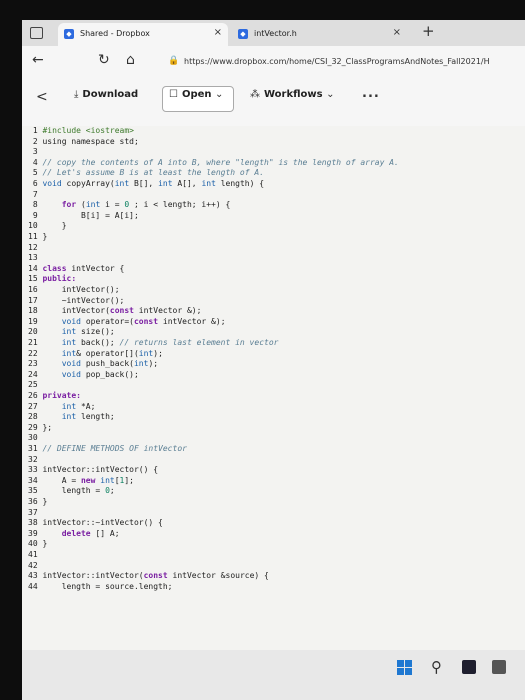  What do you see at coordinates (109, 321) in the screenshot?
I see `code-token: operator=(` at bounding box center [109, 321].